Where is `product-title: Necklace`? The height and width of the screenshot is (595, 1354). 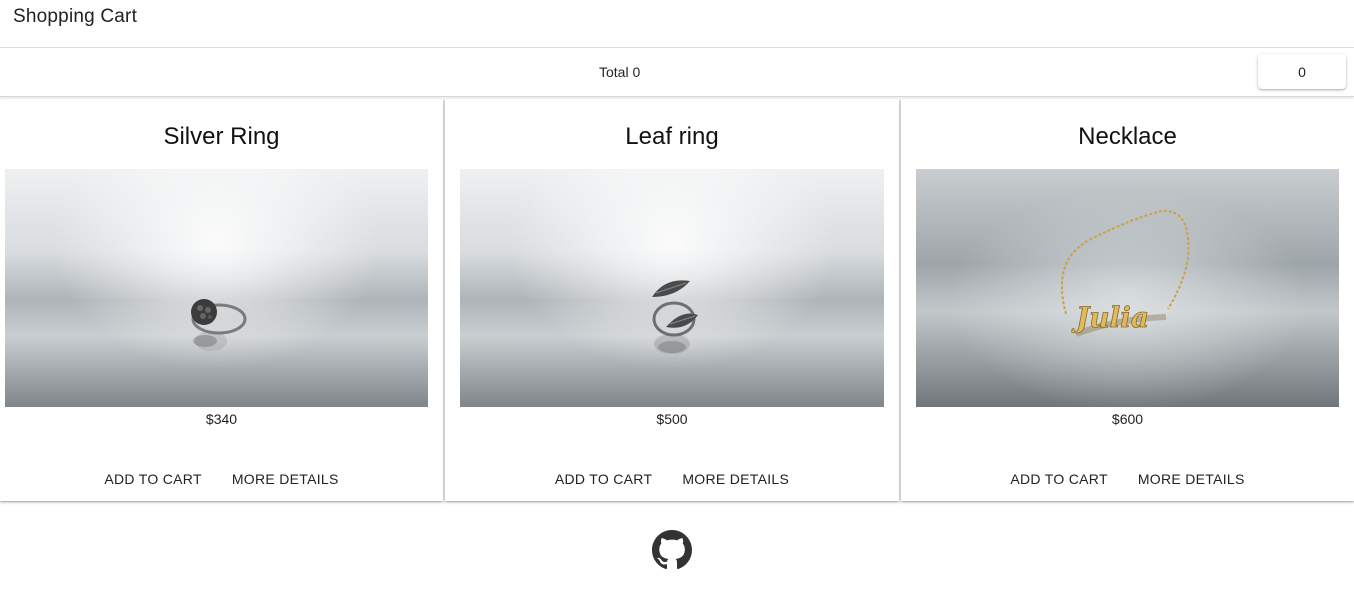 product-title: Necklace is located at coordinates (1127, 136).